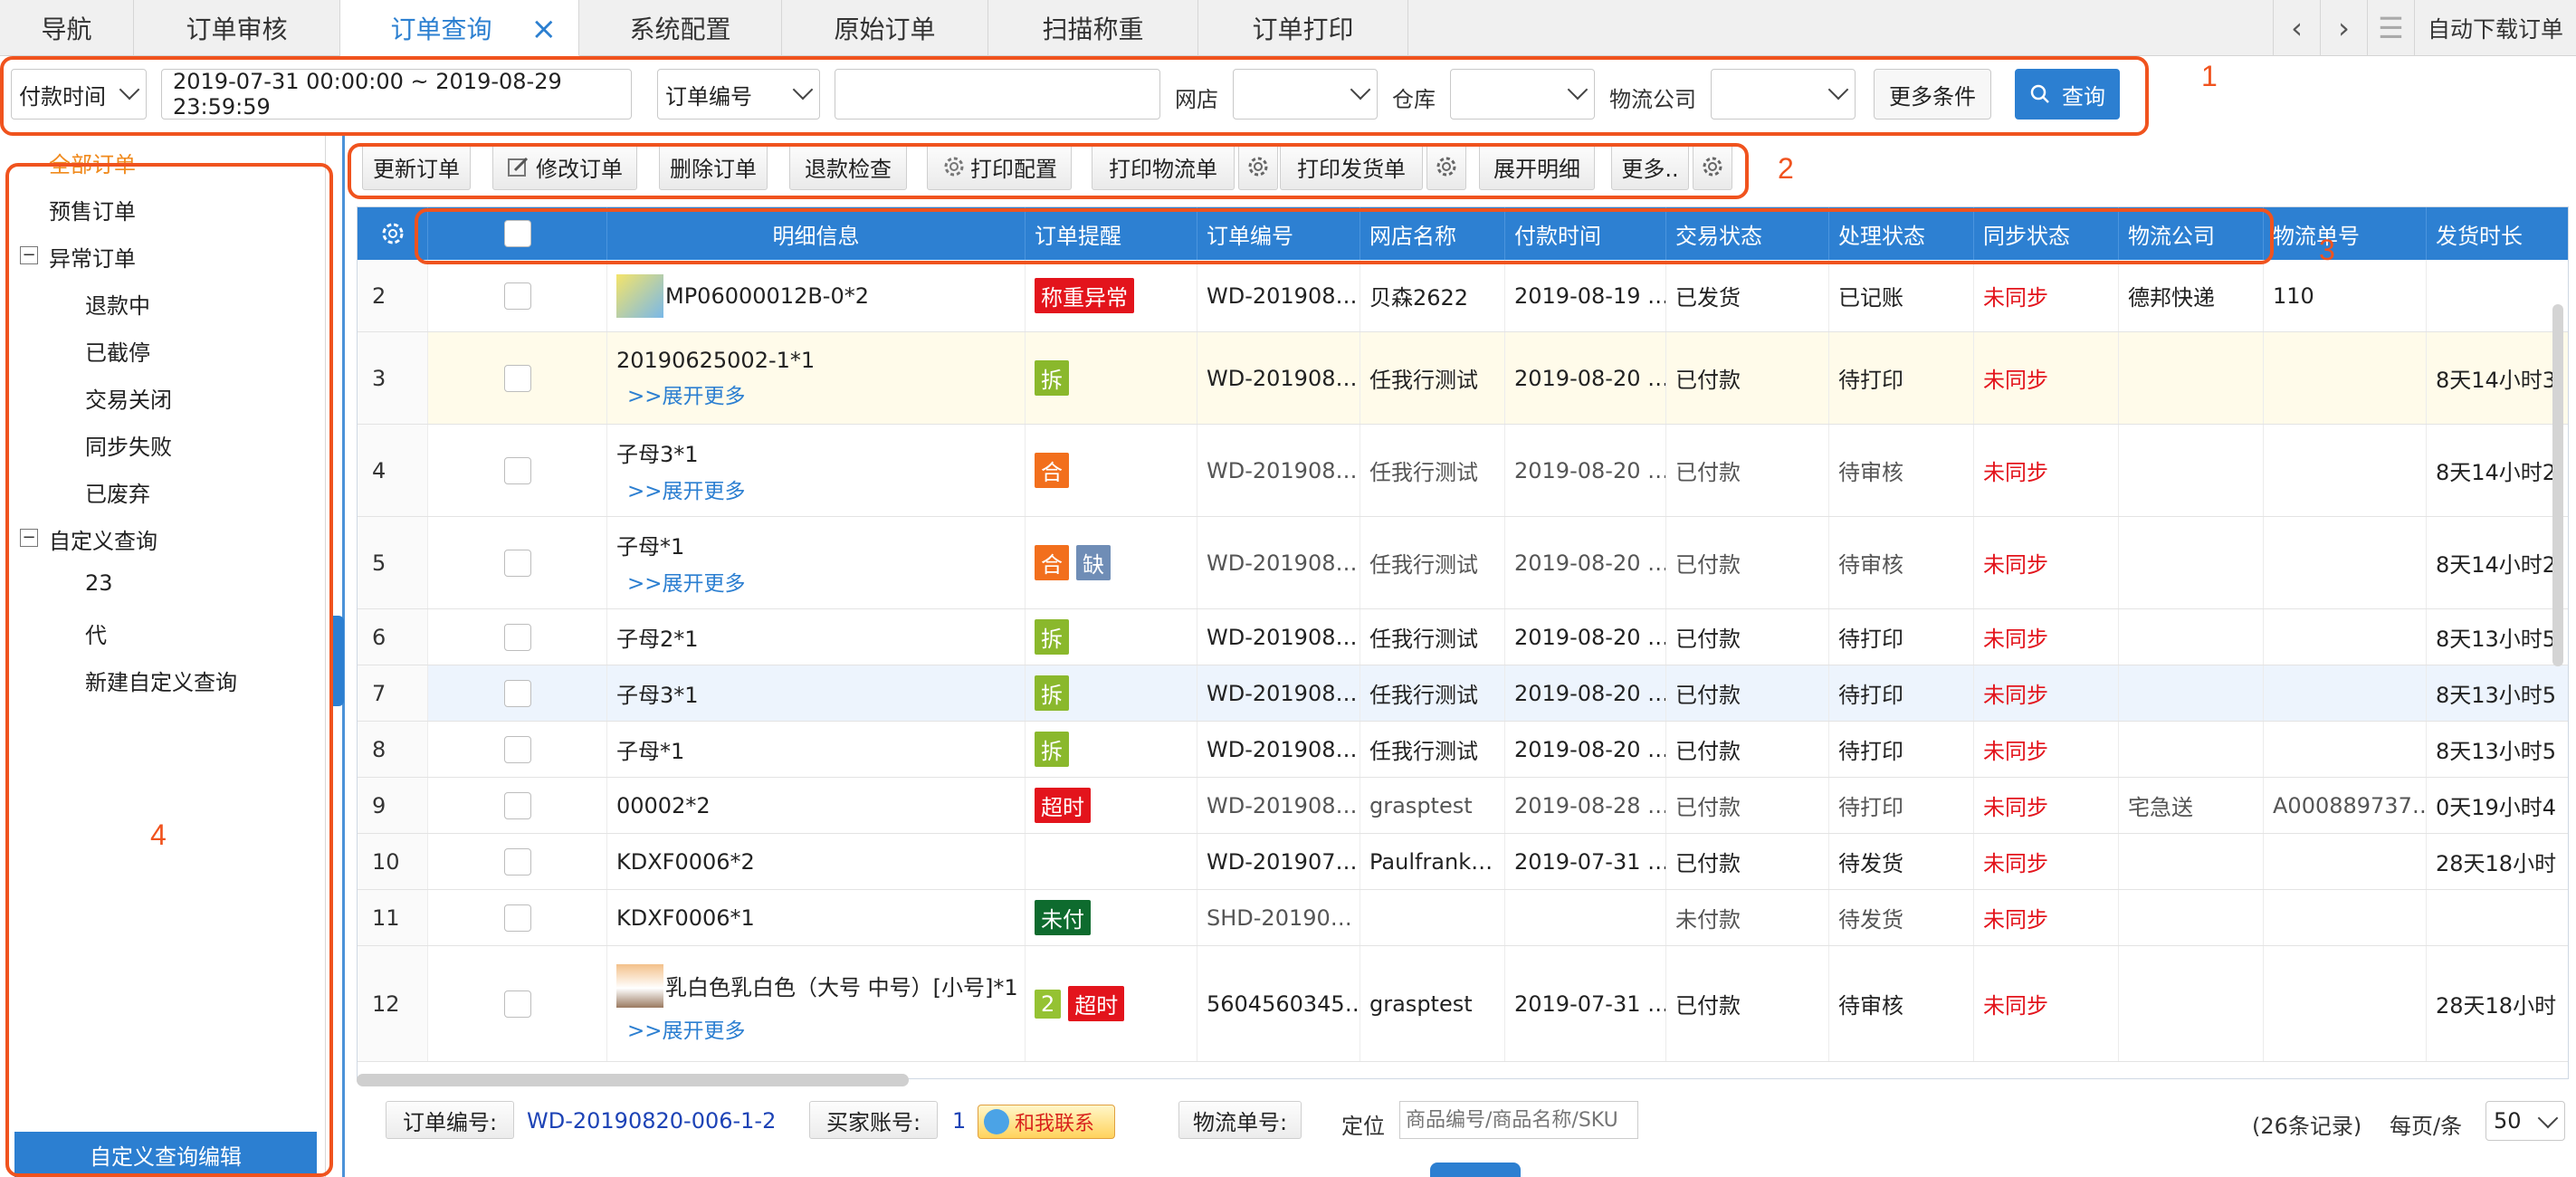 The height and width of the screenshot is (1177, 2576). Describe the element at coordinates (2191, 637) in the screenshot. I see `logistics-company` at that location.